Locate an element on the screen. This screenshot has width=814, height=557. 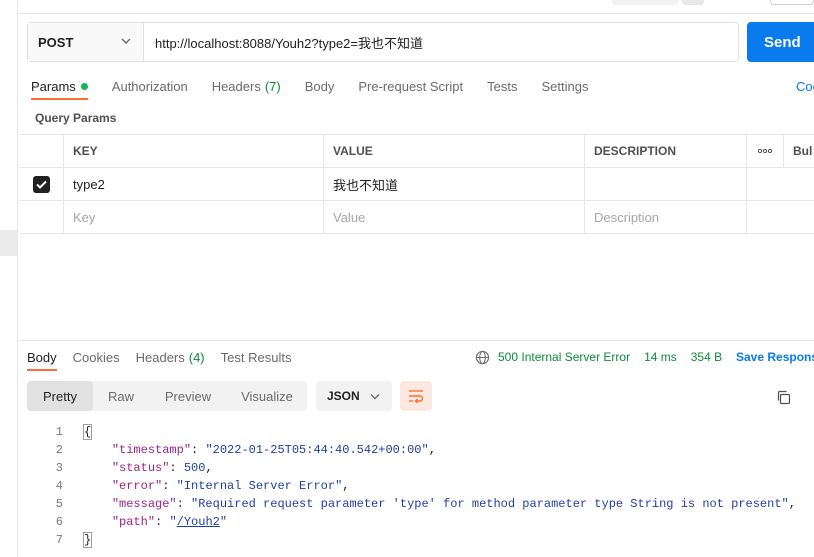
code-line-text: } is located at coordinates (88, 540).